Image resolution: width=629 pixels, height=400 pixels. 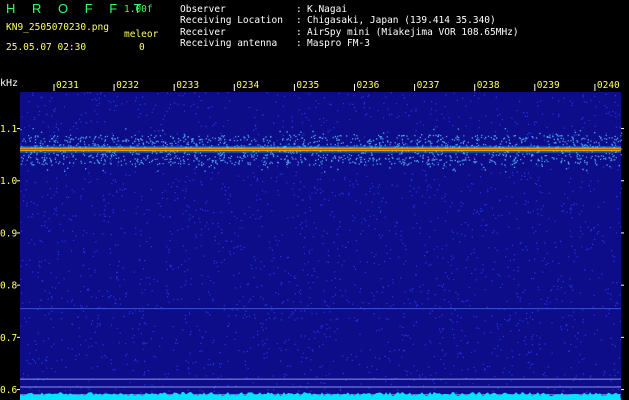 What do you see at coordinates (488, 85) in the screenshot?
I see `x-tick-label: 0238` at bounding box center [488, 85].